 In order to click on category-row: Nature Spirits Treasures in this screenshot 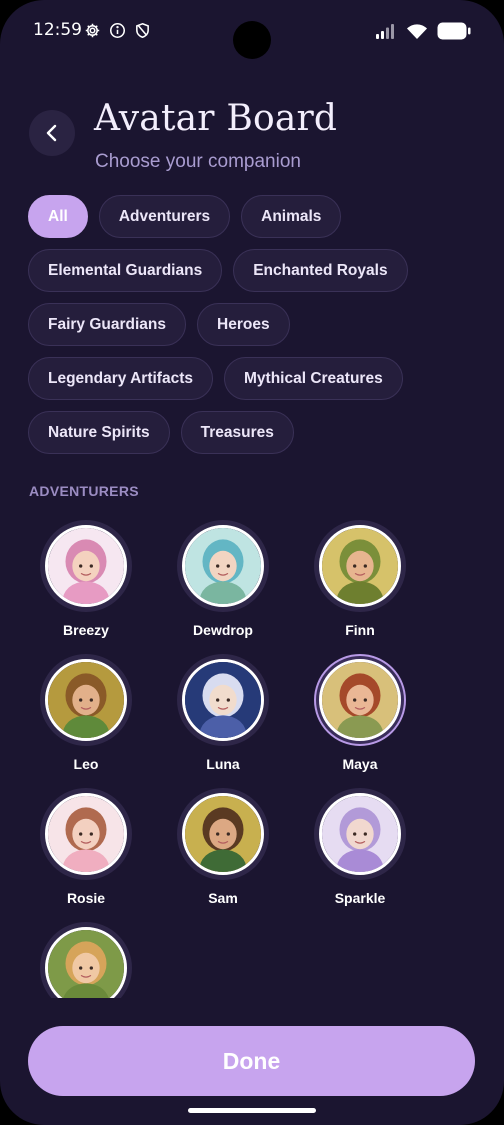, I will do `click(253, 432)`.